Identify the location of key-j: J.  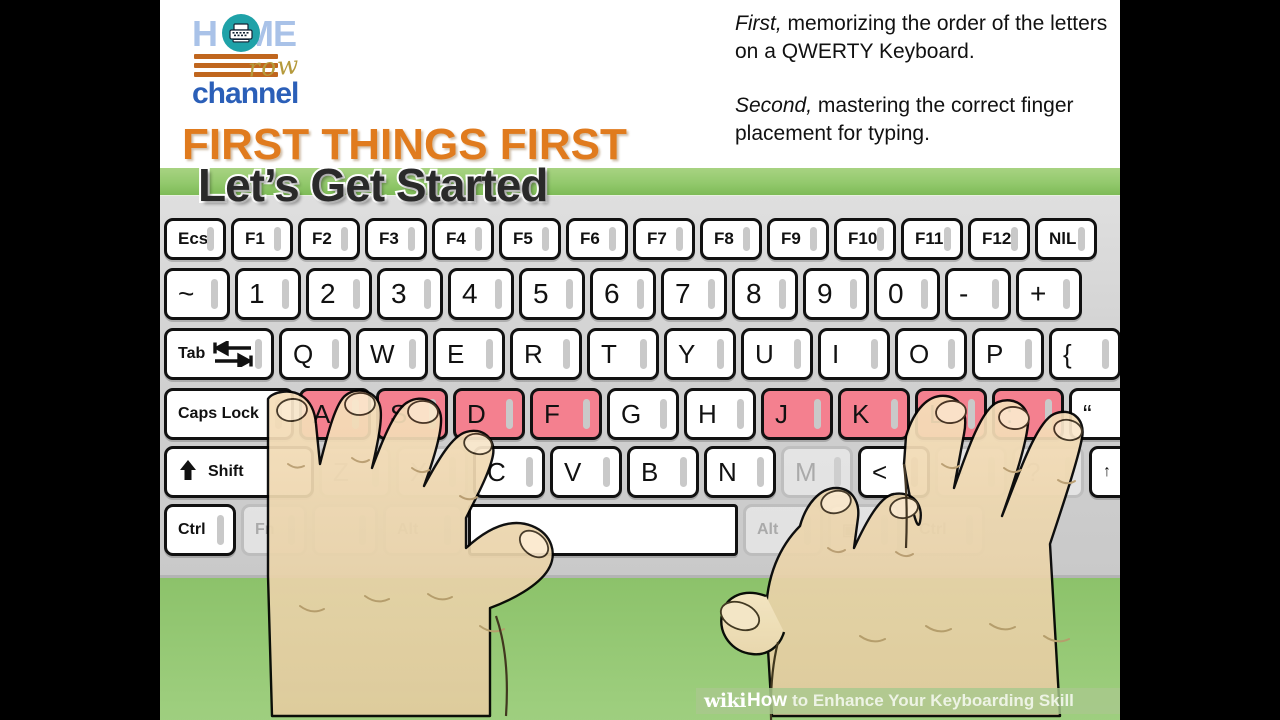
(797, 414).